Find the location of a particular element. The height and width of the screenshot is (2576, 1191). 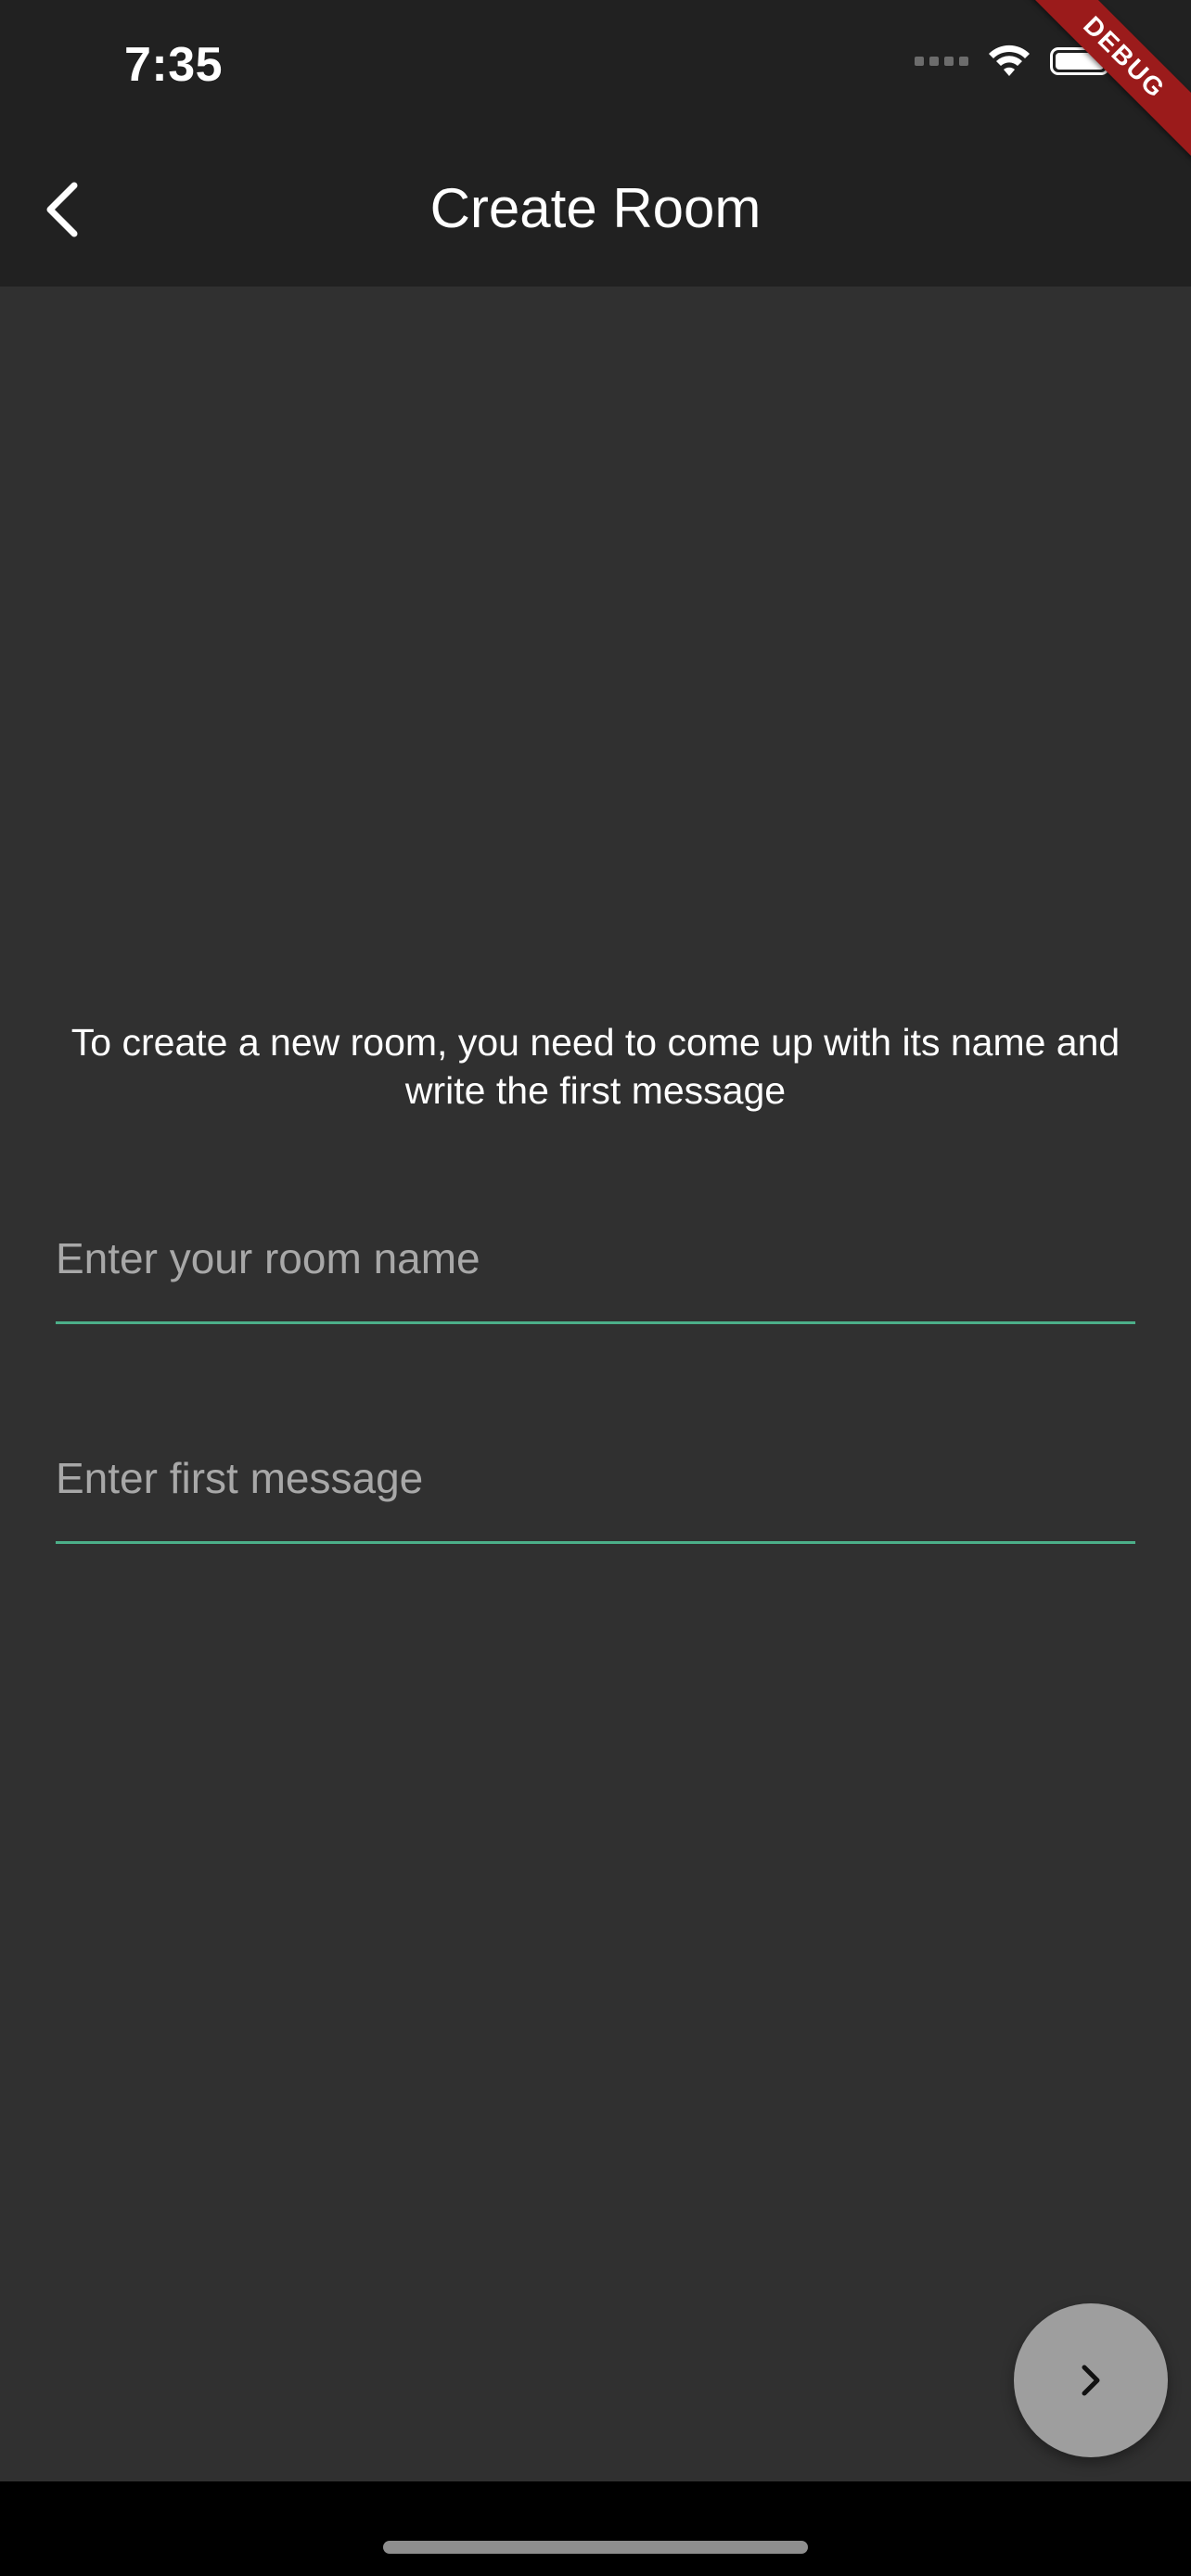

app-bar: Create Room is located at coordinates (595, 207).